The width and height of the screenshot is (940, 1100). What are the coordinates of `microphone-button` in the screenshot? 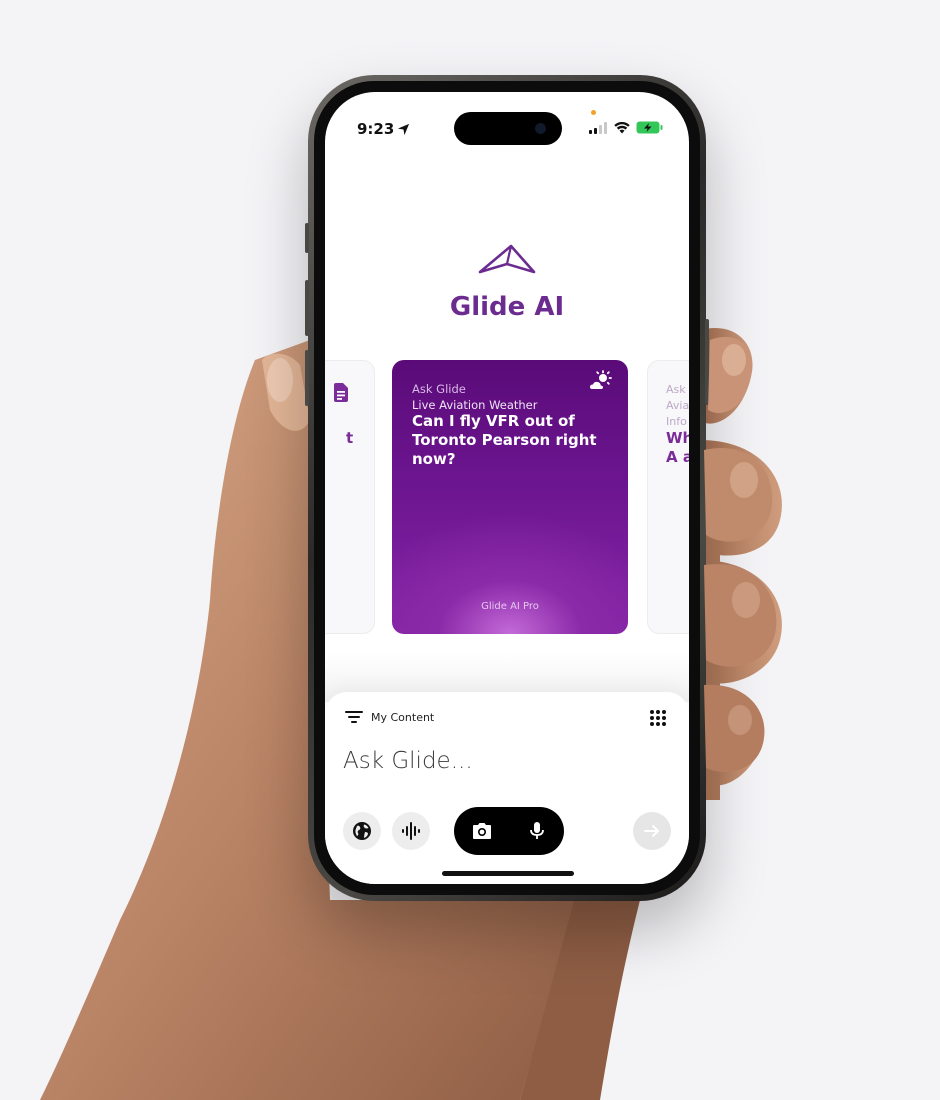 It's located at (537, 831).